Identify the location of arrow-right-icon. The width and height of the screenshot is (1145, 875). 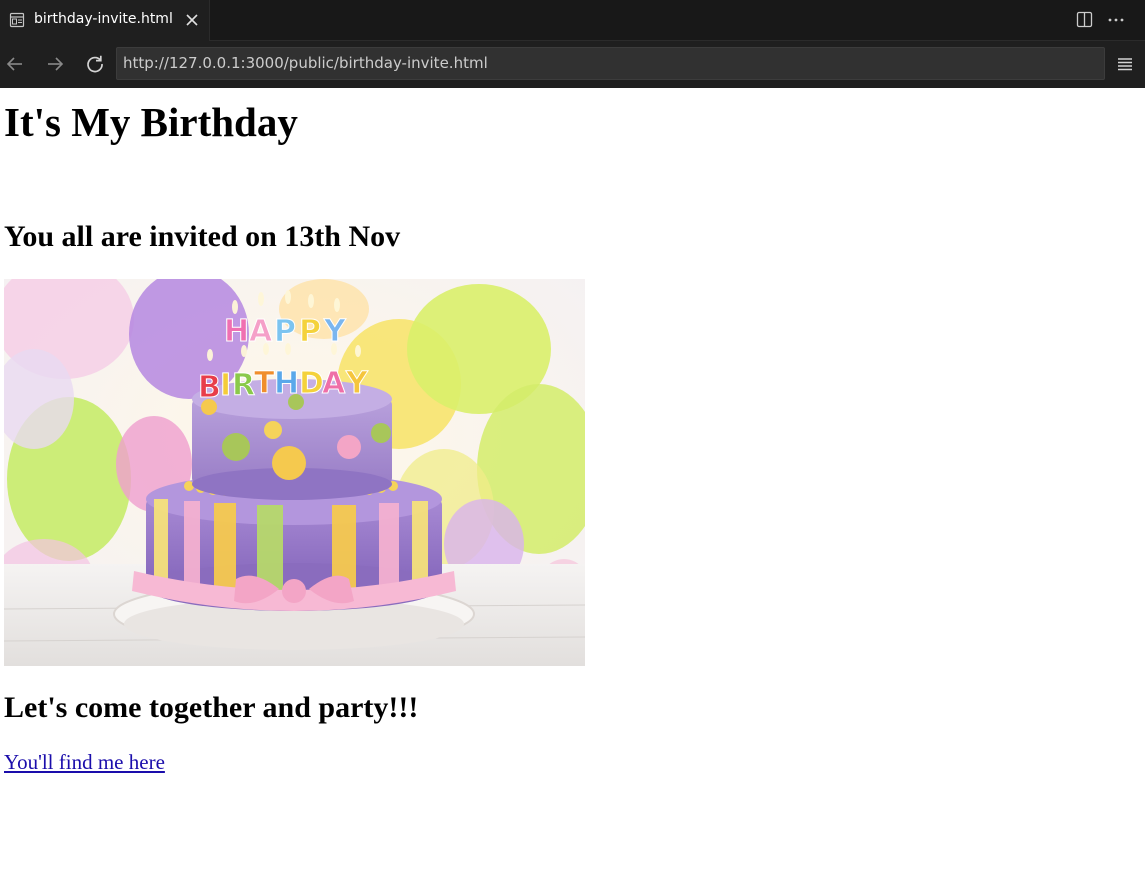
(55, 64).